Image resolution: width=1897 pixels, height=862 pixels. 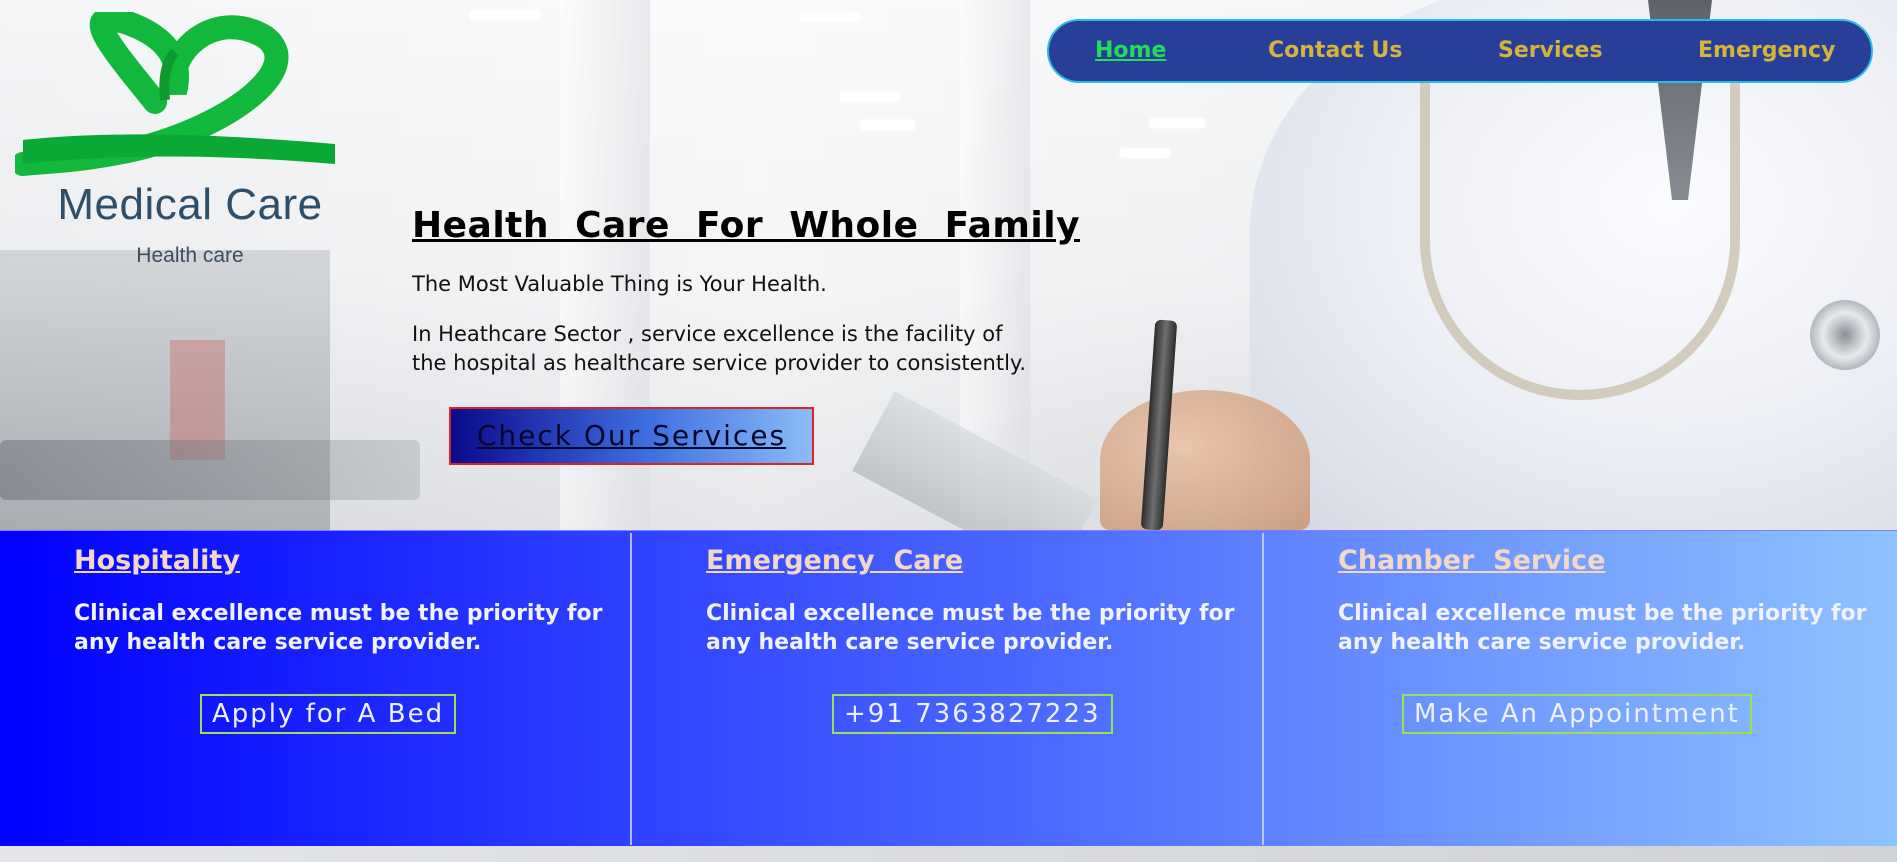 I want to click on check-services-button: Check Our Services, so click(x=631, y=436).